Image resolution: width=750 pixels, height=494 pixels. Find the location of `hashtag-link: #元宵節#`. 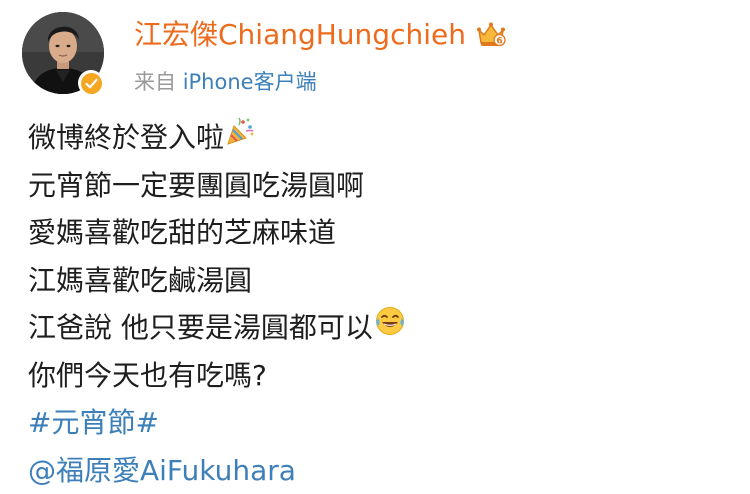

hashtag-link: #元宵節# is located at coordinates (378, 423).